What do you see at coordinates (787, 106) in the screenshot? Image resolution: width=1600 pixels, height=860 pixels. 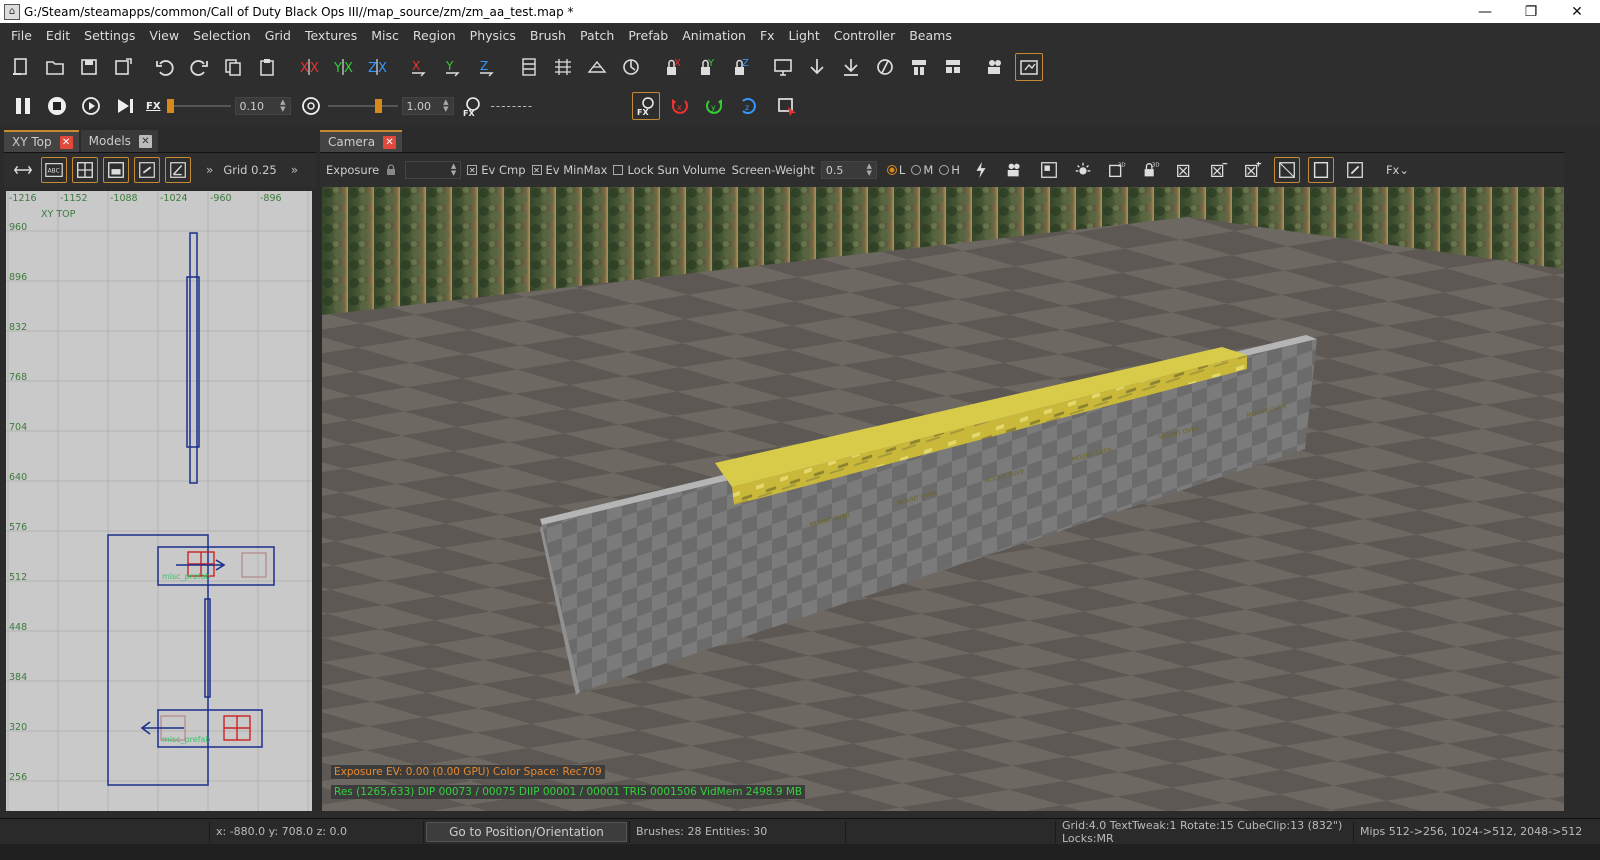 I see `select-cursor-button` at bounding box center [787, 106].